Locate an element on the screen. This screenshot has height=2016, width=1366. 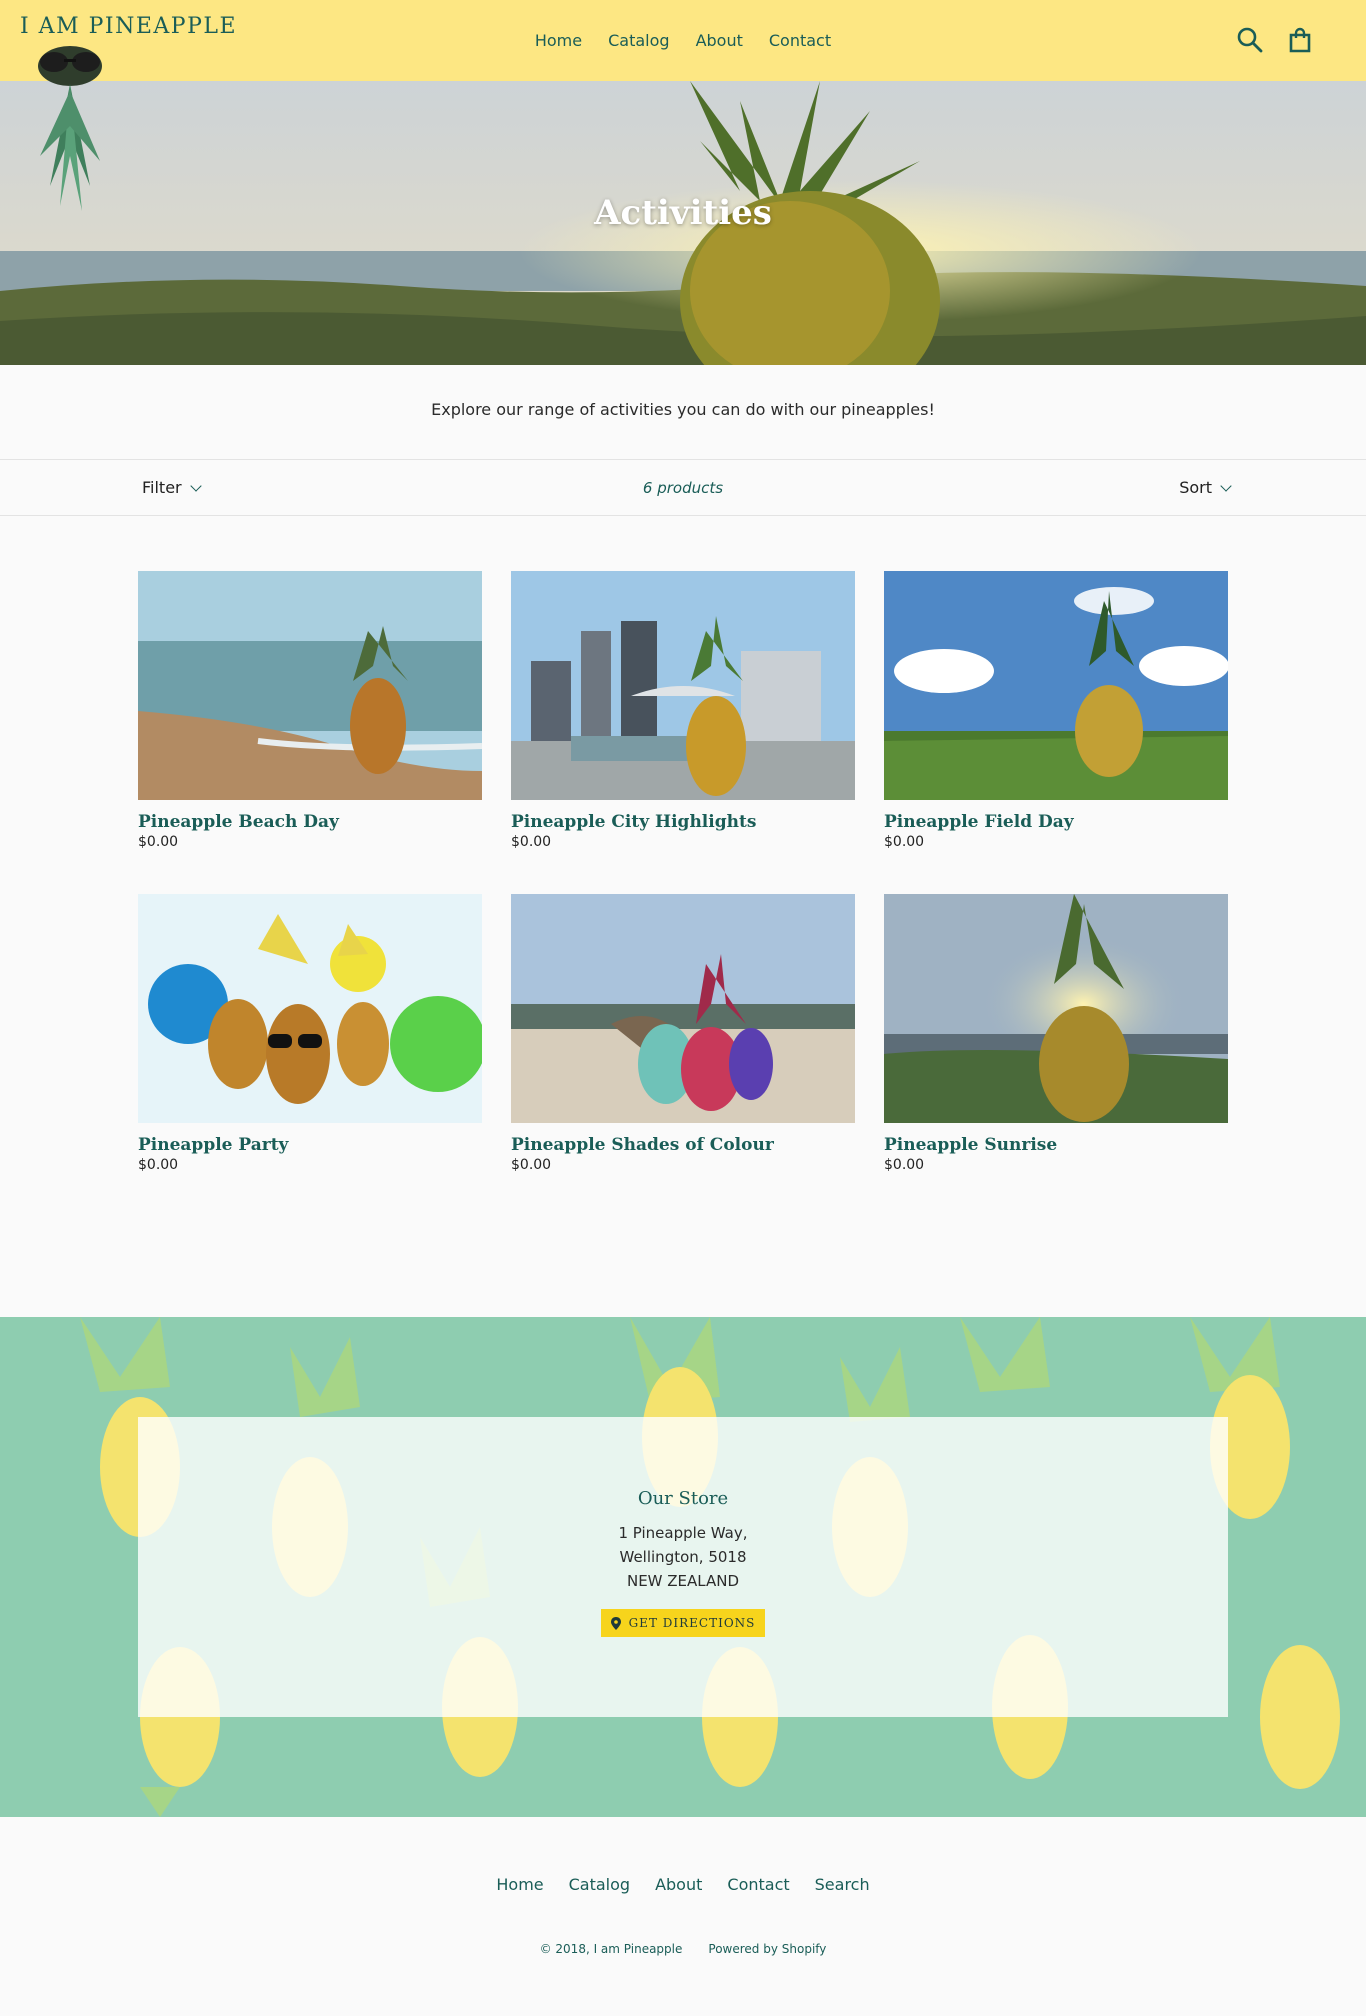
product-card: Pineapple Field Day $0.00 is located at coordinates (1056, 715).